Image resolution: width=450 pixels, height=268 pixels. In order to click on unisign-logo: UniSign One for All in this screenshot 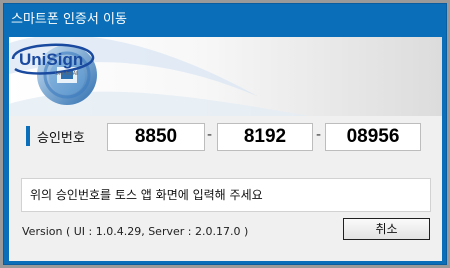, I will do `click(53, 60)`.